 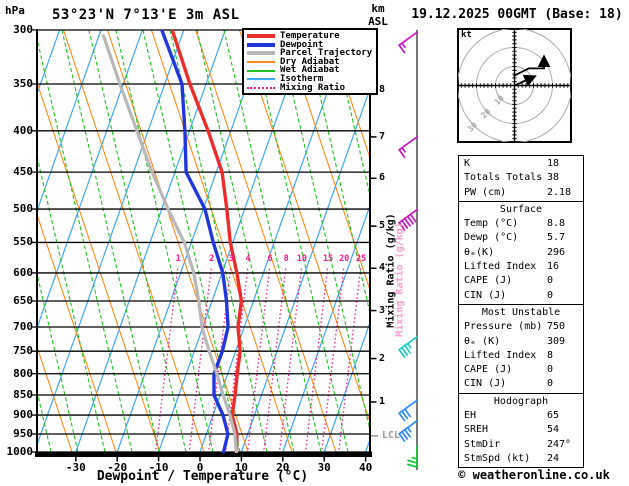 What do you see at coordinates (20, 451) in the screenshot?
I see `pressure-tick-label: 1000` at bounding box center [20, 451].